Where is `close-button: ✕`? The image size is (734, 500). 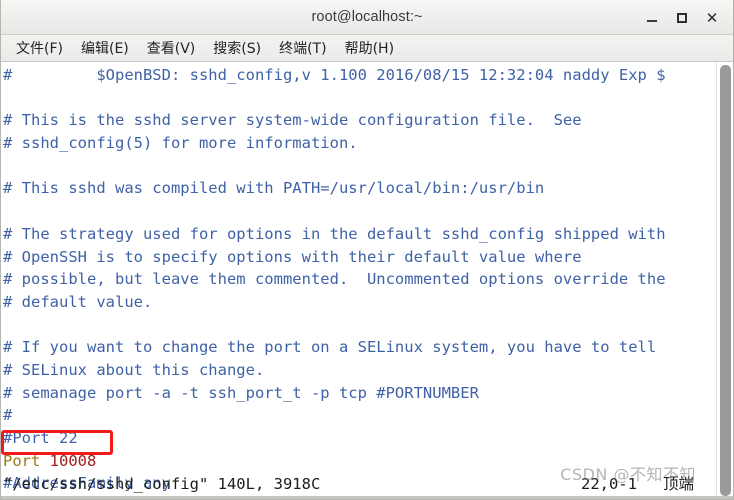 close-button: ✕ is located at coordinates (712, 18).